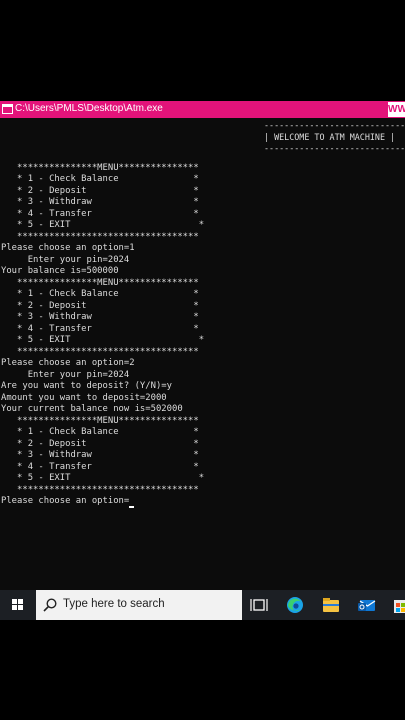 The image size is (405, 720). Describe the element at coordinates (89, 108) in the screenshot. I see `window-title: C:\Users\PMLS\Desktop\Atm.exe` at that location.